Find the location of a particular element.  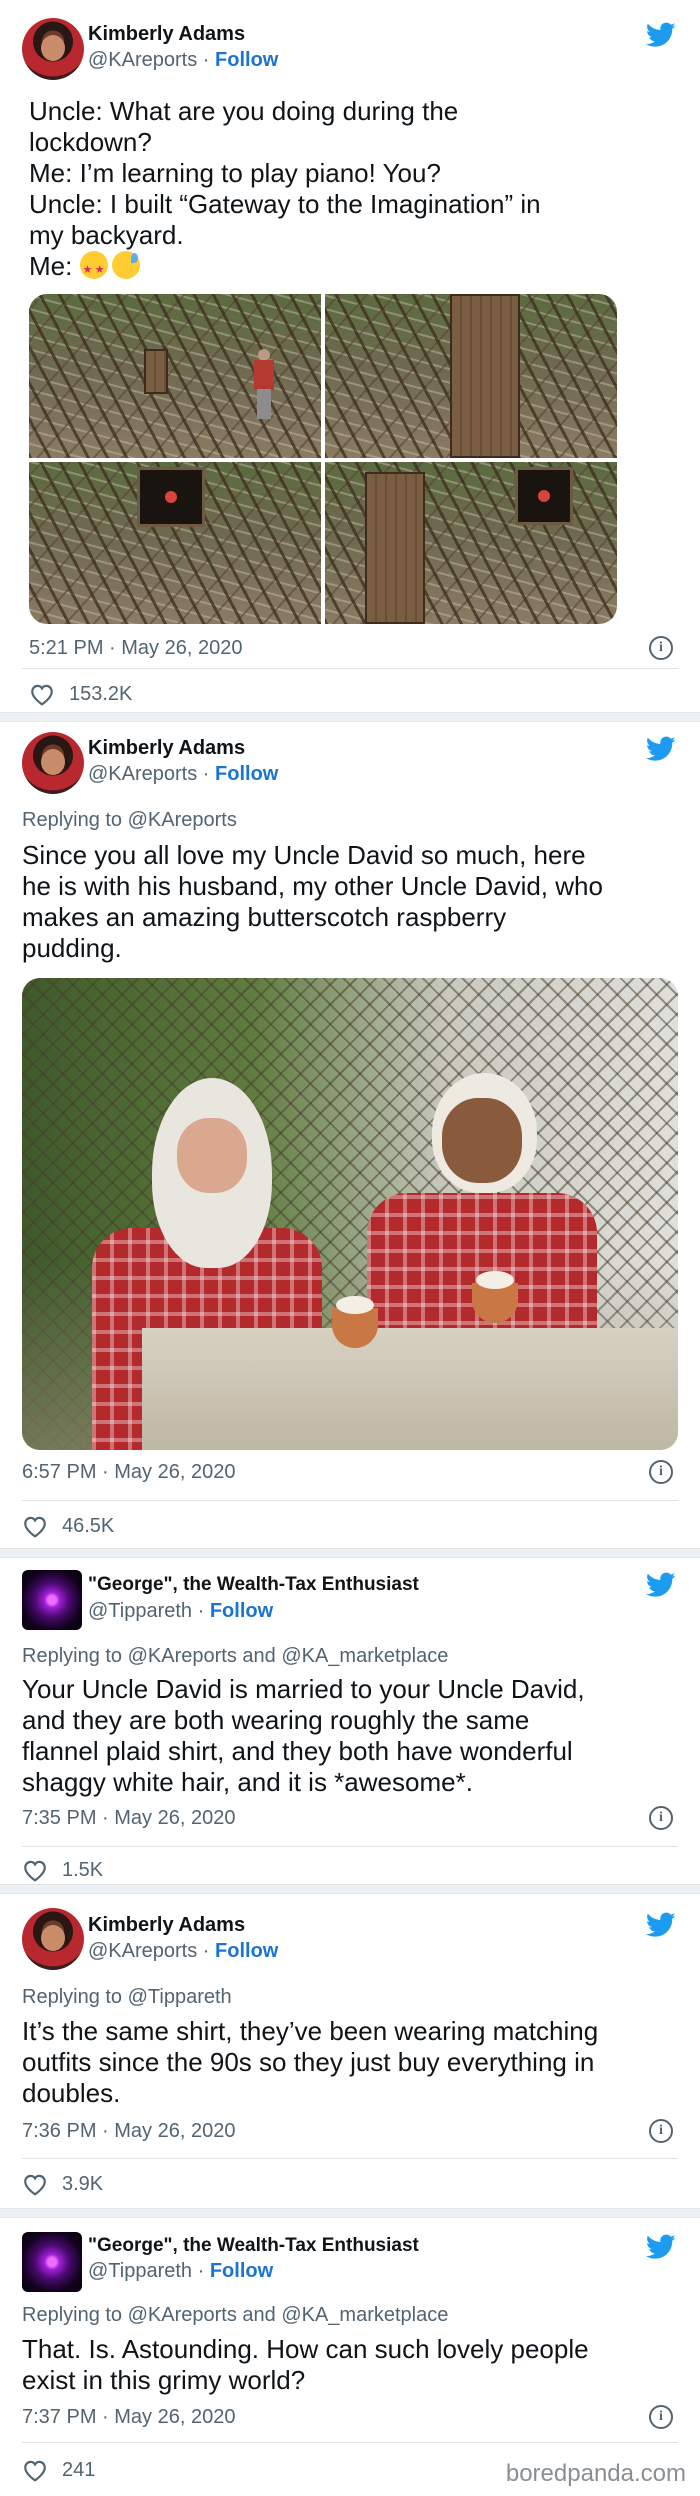

text-line: my backyard. is located at coordinates (106, 235).